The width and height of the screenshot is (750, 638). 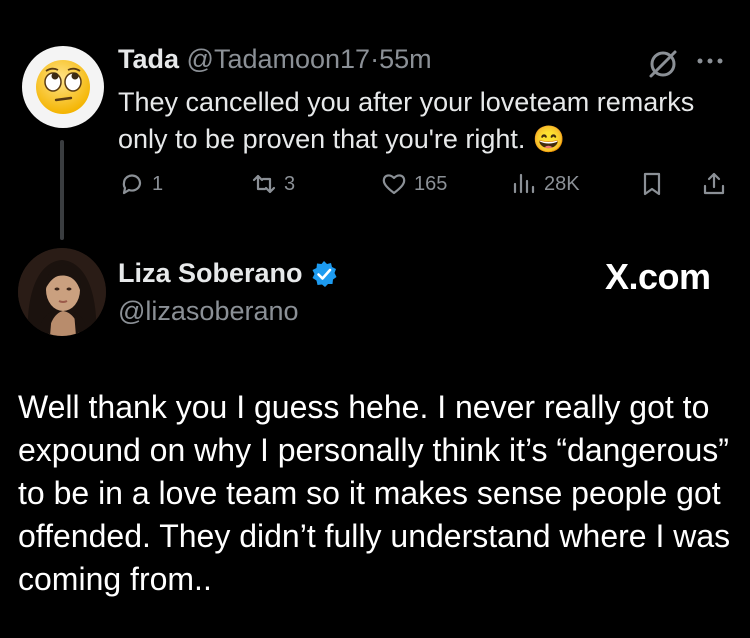 I want to click on views-button: 28K, so click(x=545, y=184).